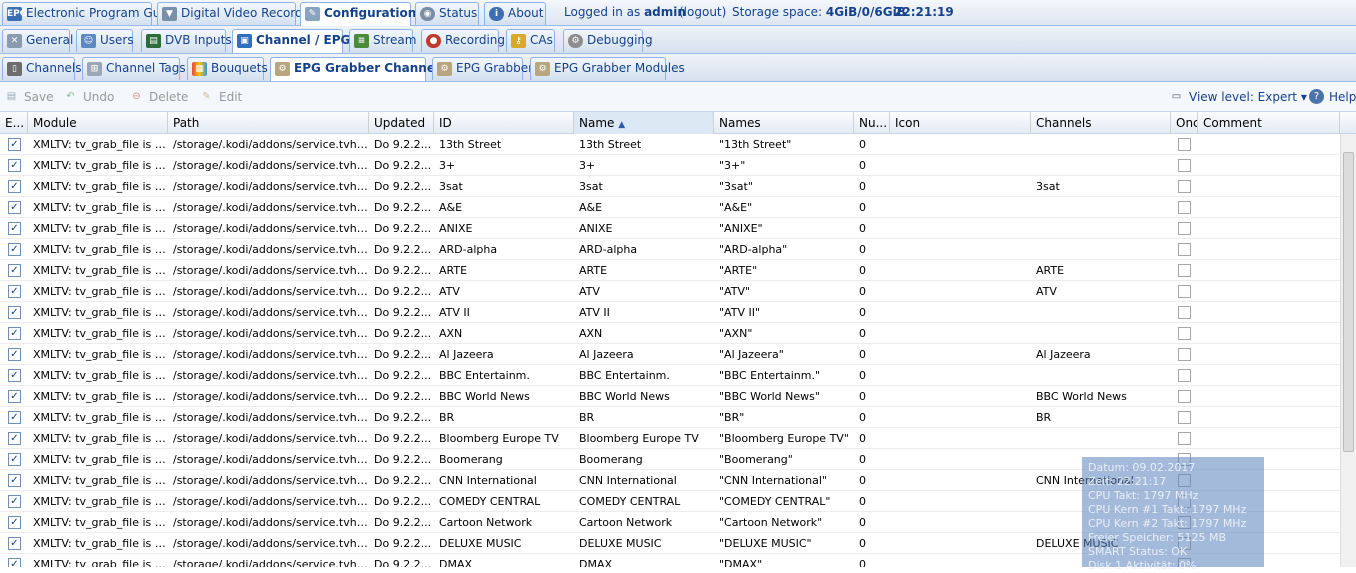 This screenshot has width=1356, height=573. Describe the element at coordinates (401, 123) in the screenshot. I see `col-updated: Updated` at that location.